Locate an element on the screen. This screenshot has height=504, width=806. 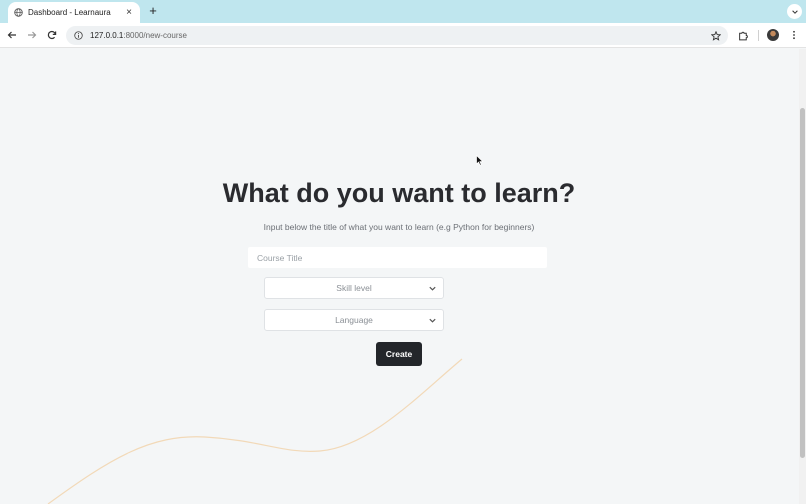
skill-level-select: Skill level is located at coordinates (354, 288).